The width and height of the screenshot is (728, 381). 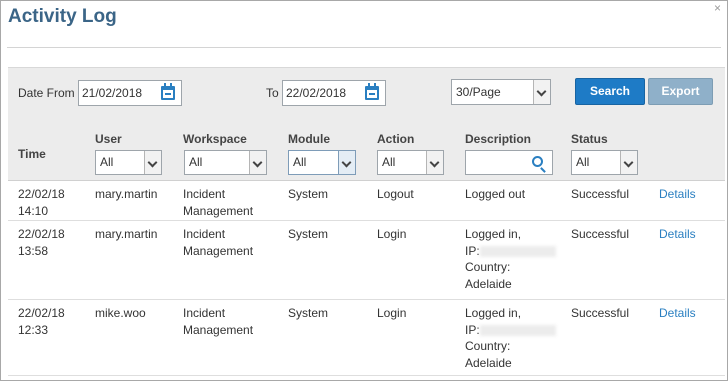 What do you see at coordinates (107, 162) in the screenshot?
I see `user-filter-value: All` at bounding box center [107, 162].